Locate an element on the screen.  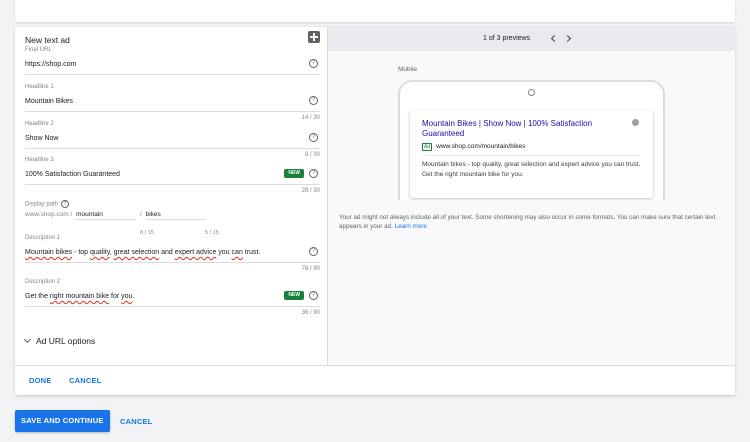
cancel-edit-button: CANCEL is located at coordinates (85, 380).